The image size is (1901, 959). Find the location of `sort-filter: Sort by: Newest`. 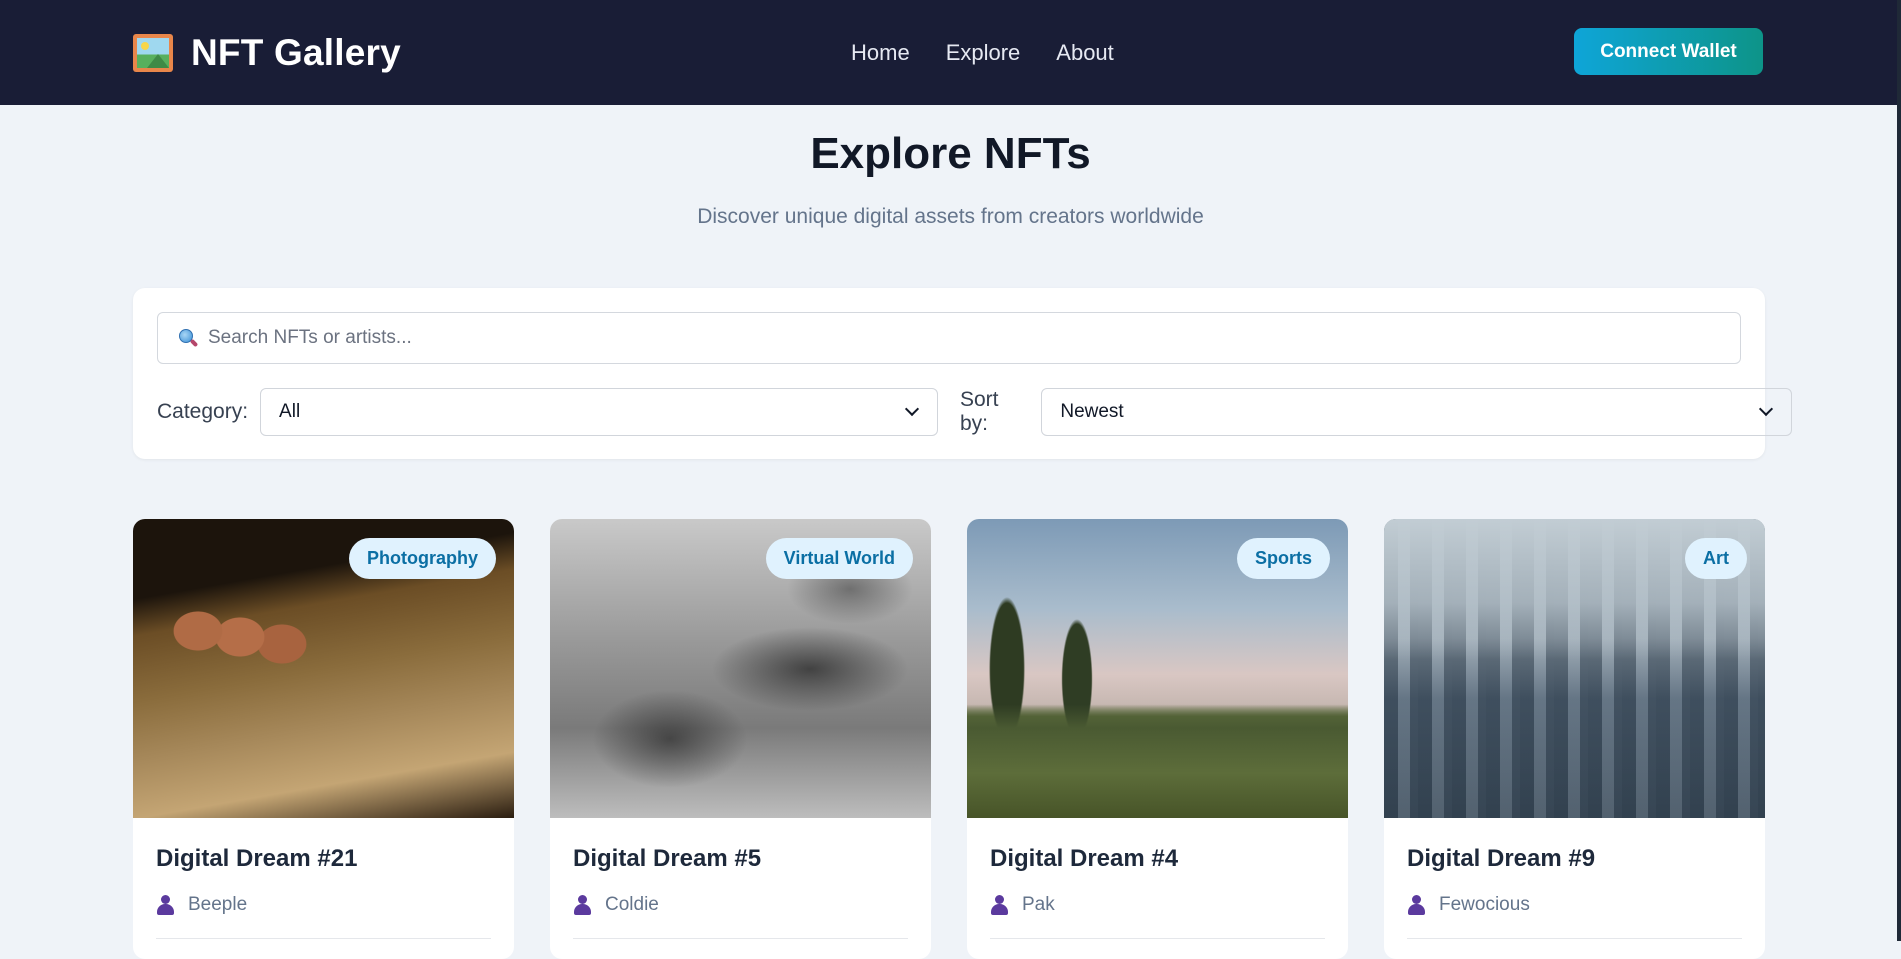

sort-filter: Sort by: Newest is located at coordinates (1376, 412).